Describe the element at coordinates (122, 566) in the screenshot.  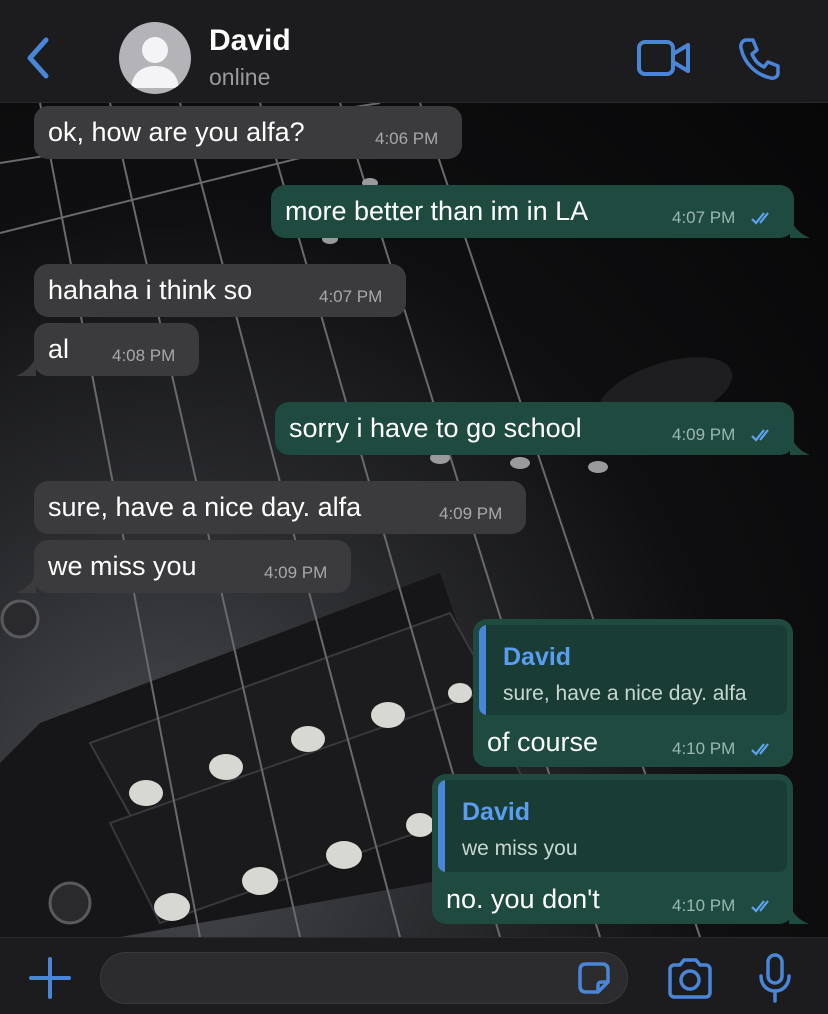
I see `message-text: we miss you` at that location.